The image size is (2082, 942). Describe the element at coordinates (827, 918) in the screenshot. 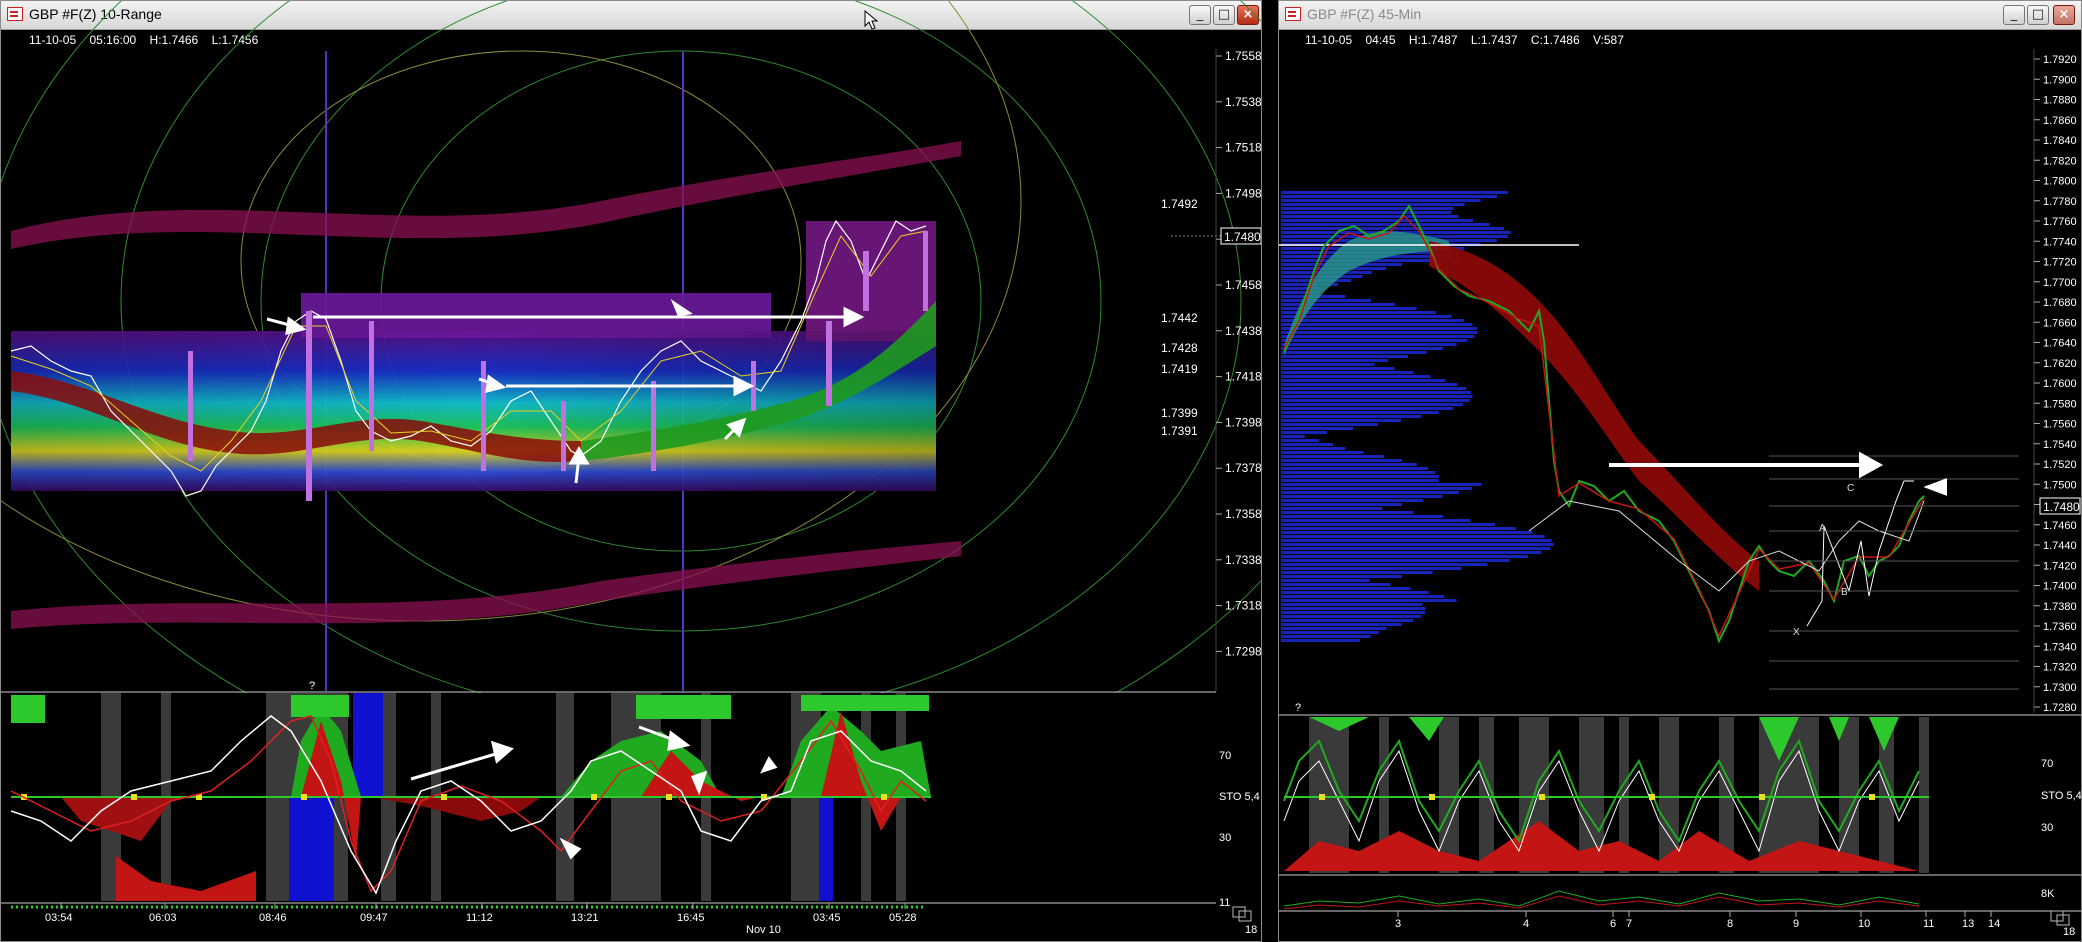

I see `time-axis-label: 03:45` at that location.